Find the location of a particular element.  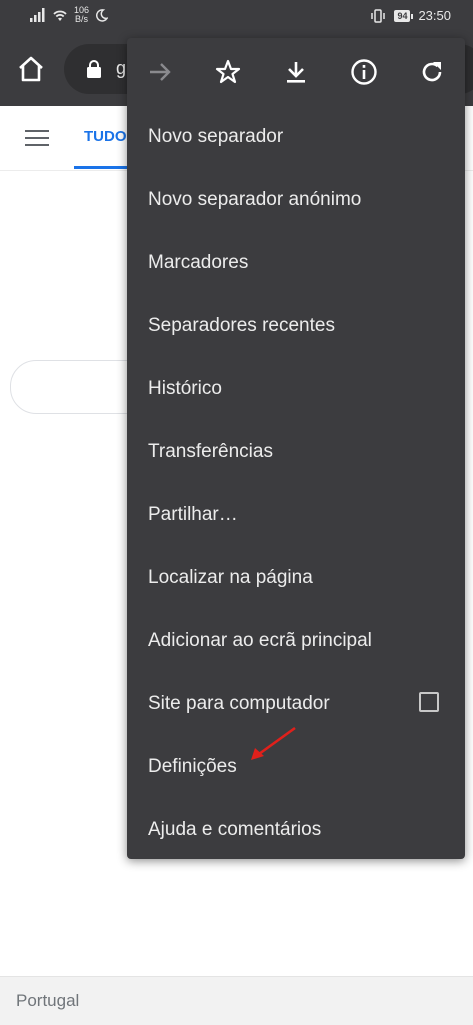

url-text: g is located at coordinates (121, 68).